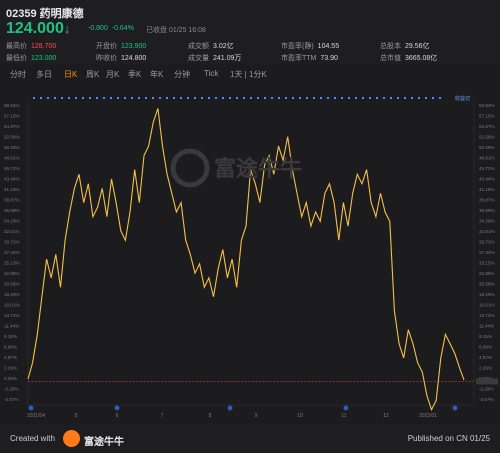 This screenshot has height=453, width=500. What do you see at coordinates (70, 74) in the screenshot?
I see `tab-2: 日K` at bounding box center [70, 74].